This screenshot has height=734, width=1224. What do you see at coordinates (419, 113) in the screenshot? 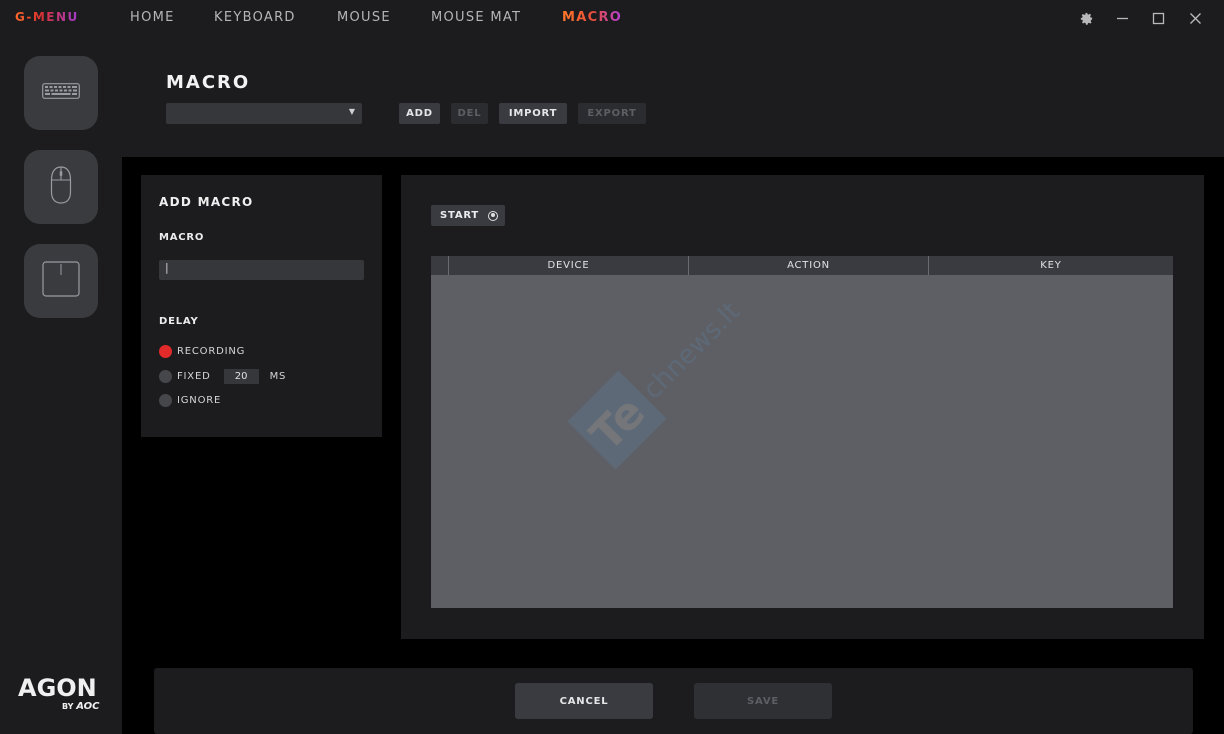
I see `add-button: ADD` at bounding box center [419, 113].